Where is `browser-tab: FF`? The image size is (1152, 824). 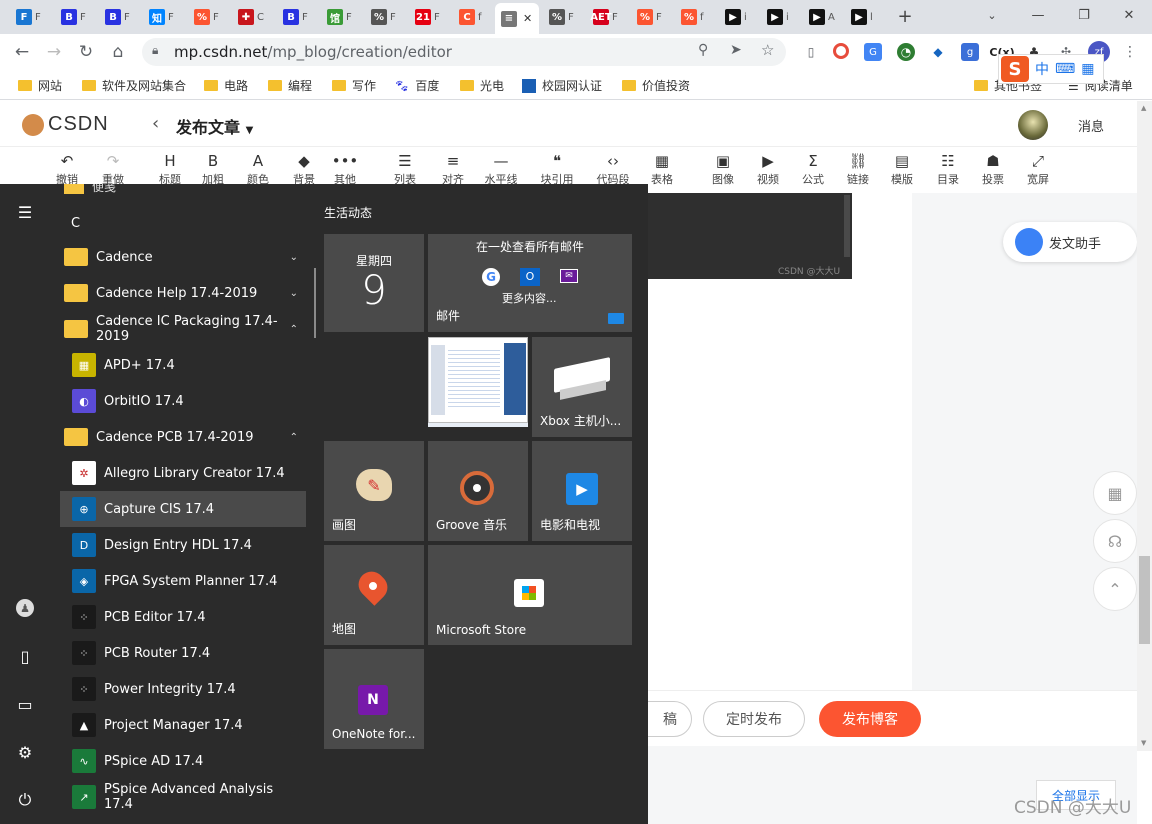 browser-tab: FF is located at coordinates (31, 17).